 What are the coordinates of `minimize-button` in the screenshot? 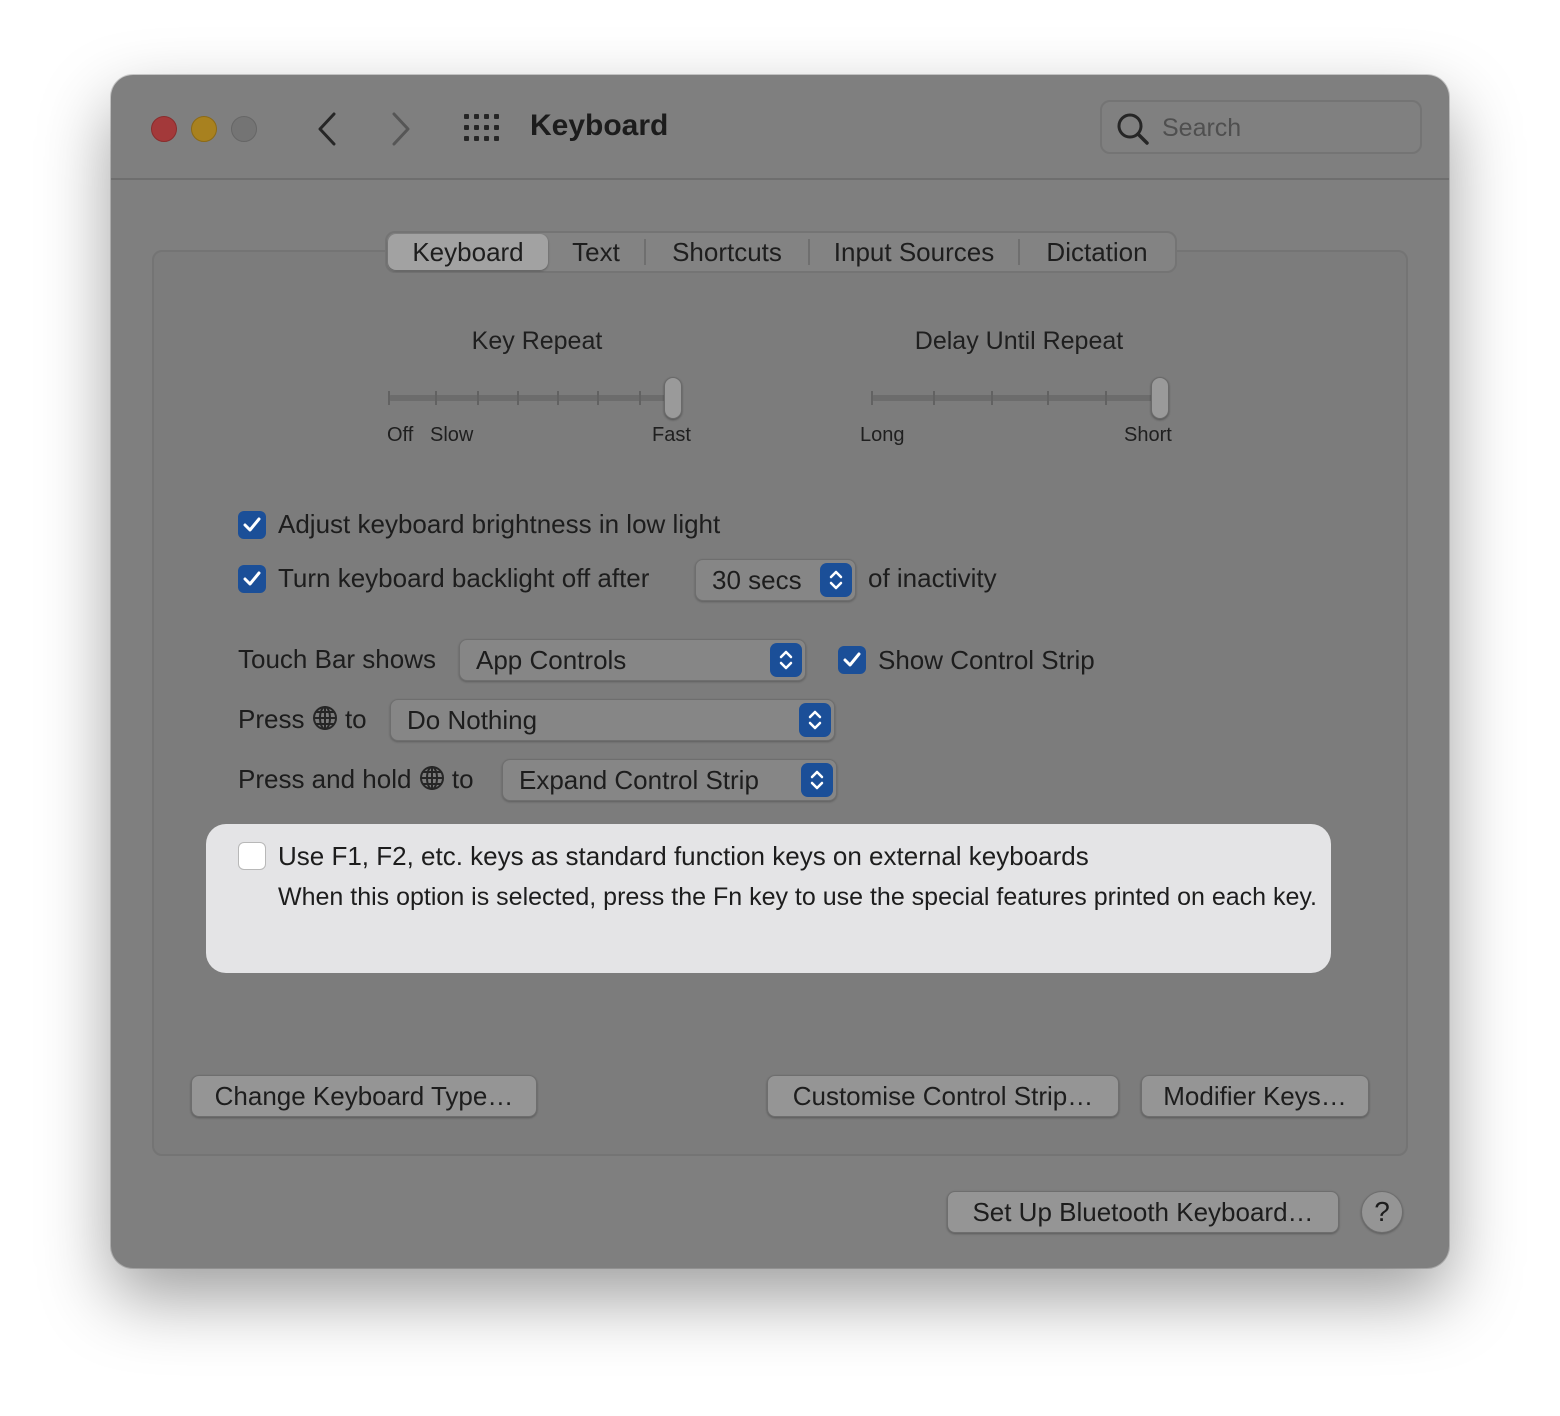 It's located at (204, 129).